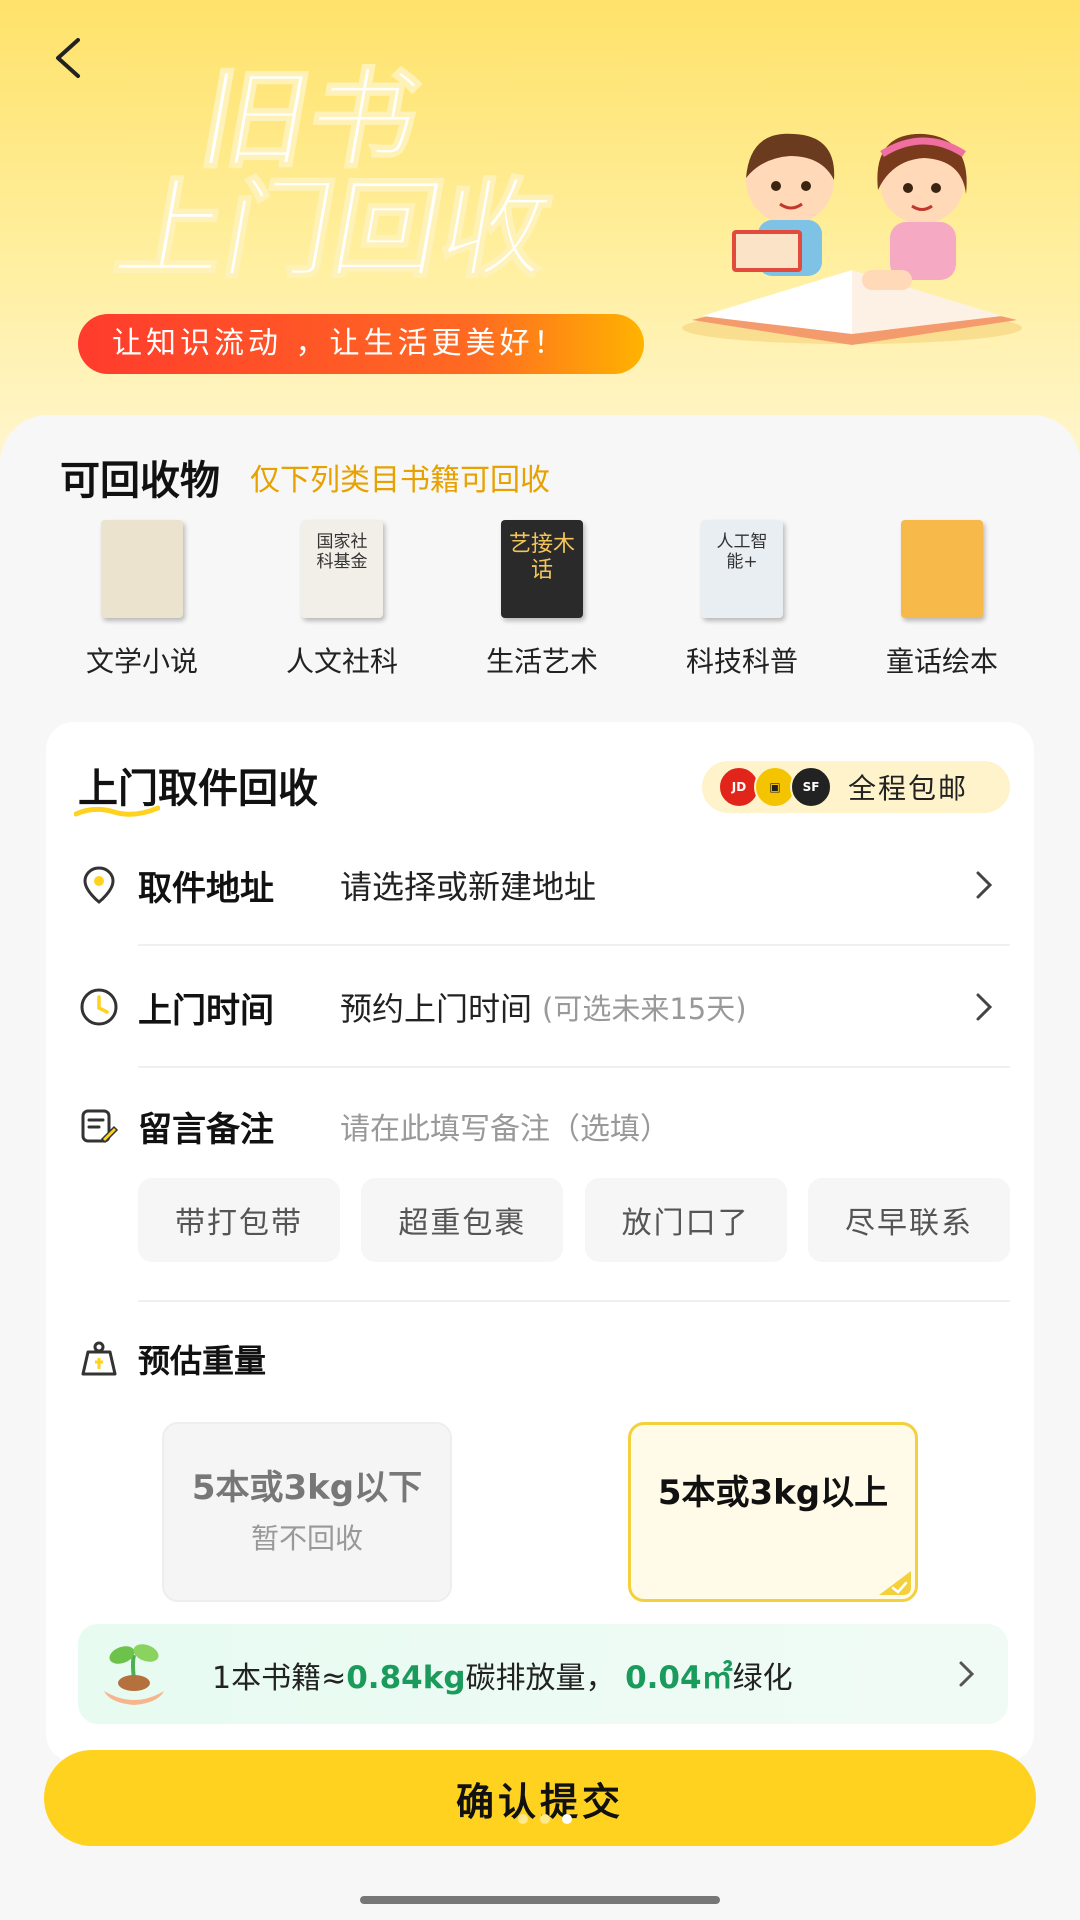  I want to click on address-row: 取件地址 请选择或新建地址, so click(543, 885).